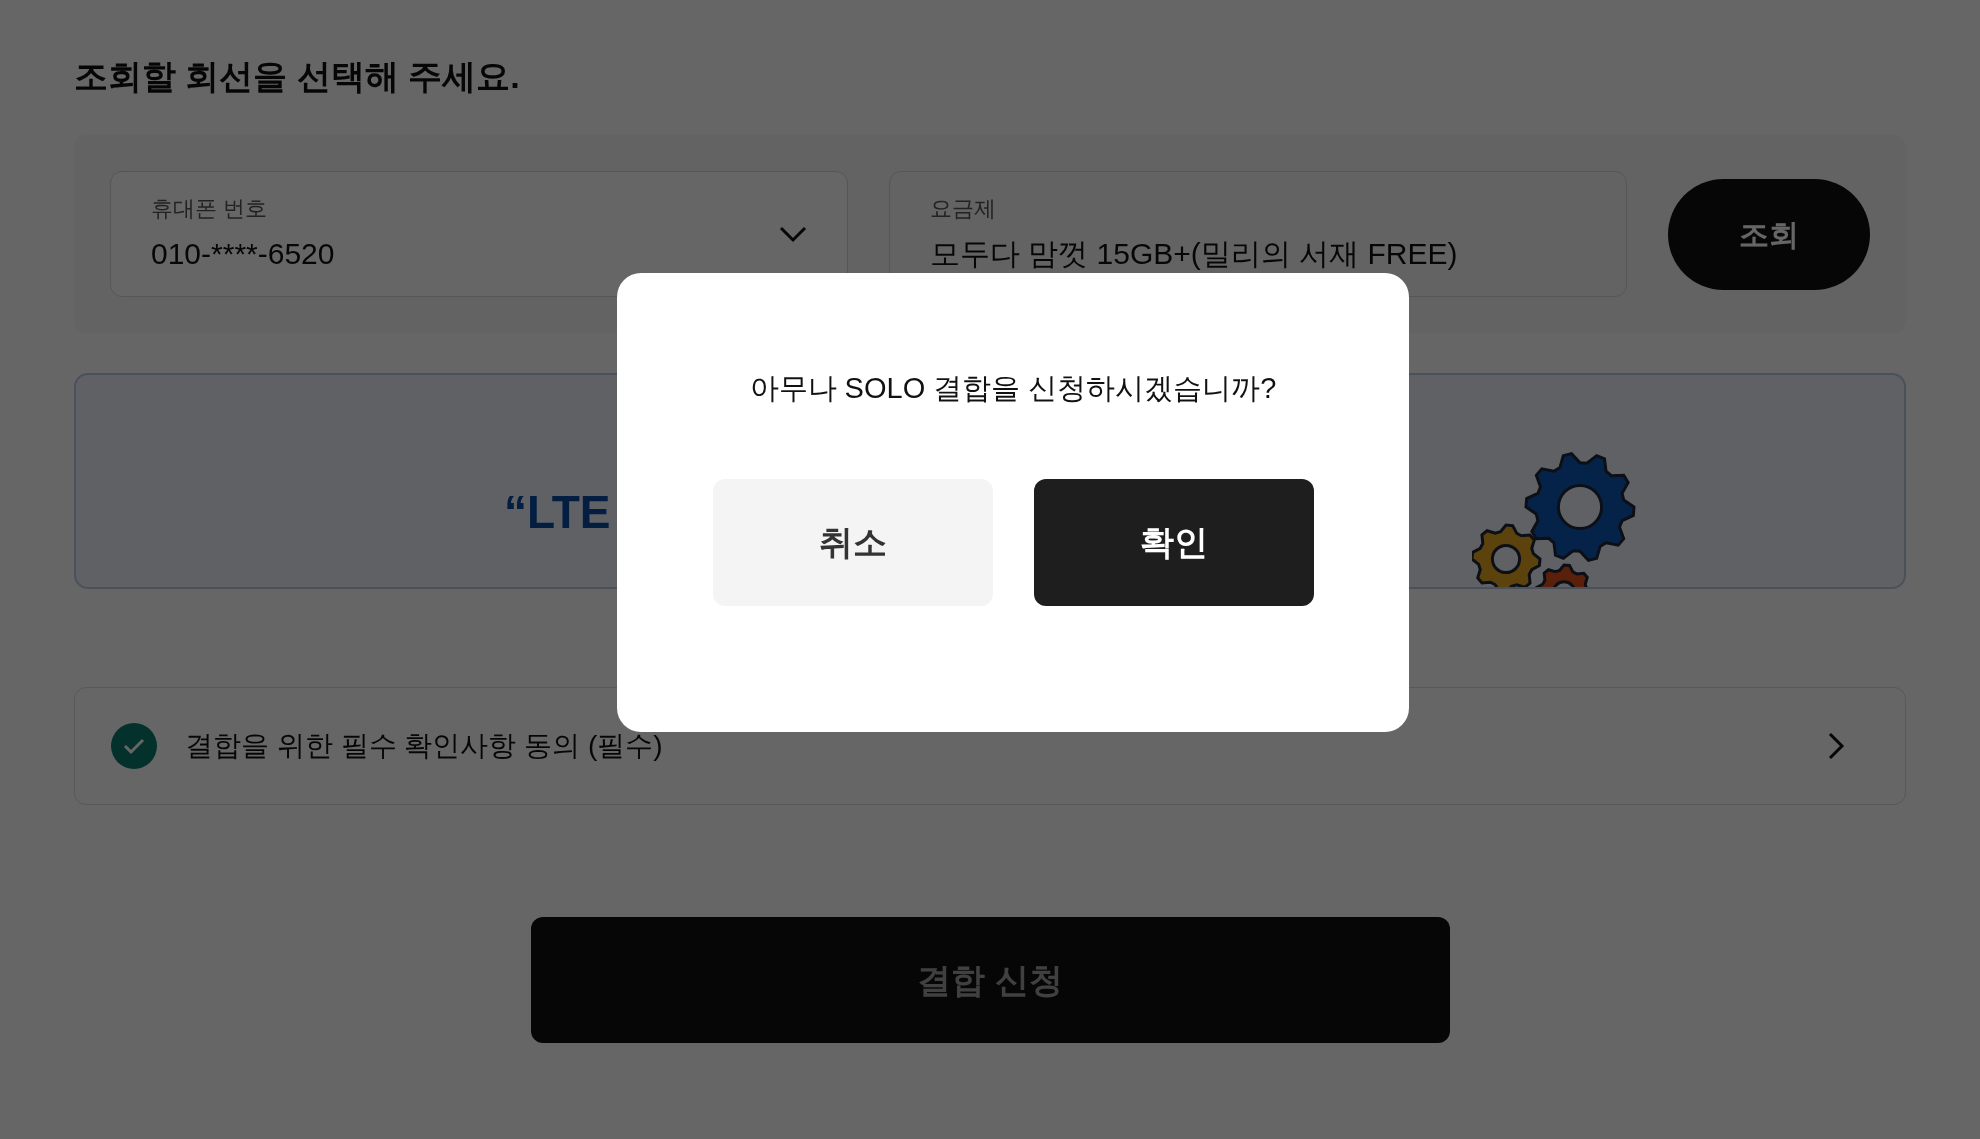 The height and width of the screenshot is (1139, 1980). What do you see at coordinates (852, 542) in the screenshot?
I see `cancel-button: 취소` at bounding box center [852, 542].